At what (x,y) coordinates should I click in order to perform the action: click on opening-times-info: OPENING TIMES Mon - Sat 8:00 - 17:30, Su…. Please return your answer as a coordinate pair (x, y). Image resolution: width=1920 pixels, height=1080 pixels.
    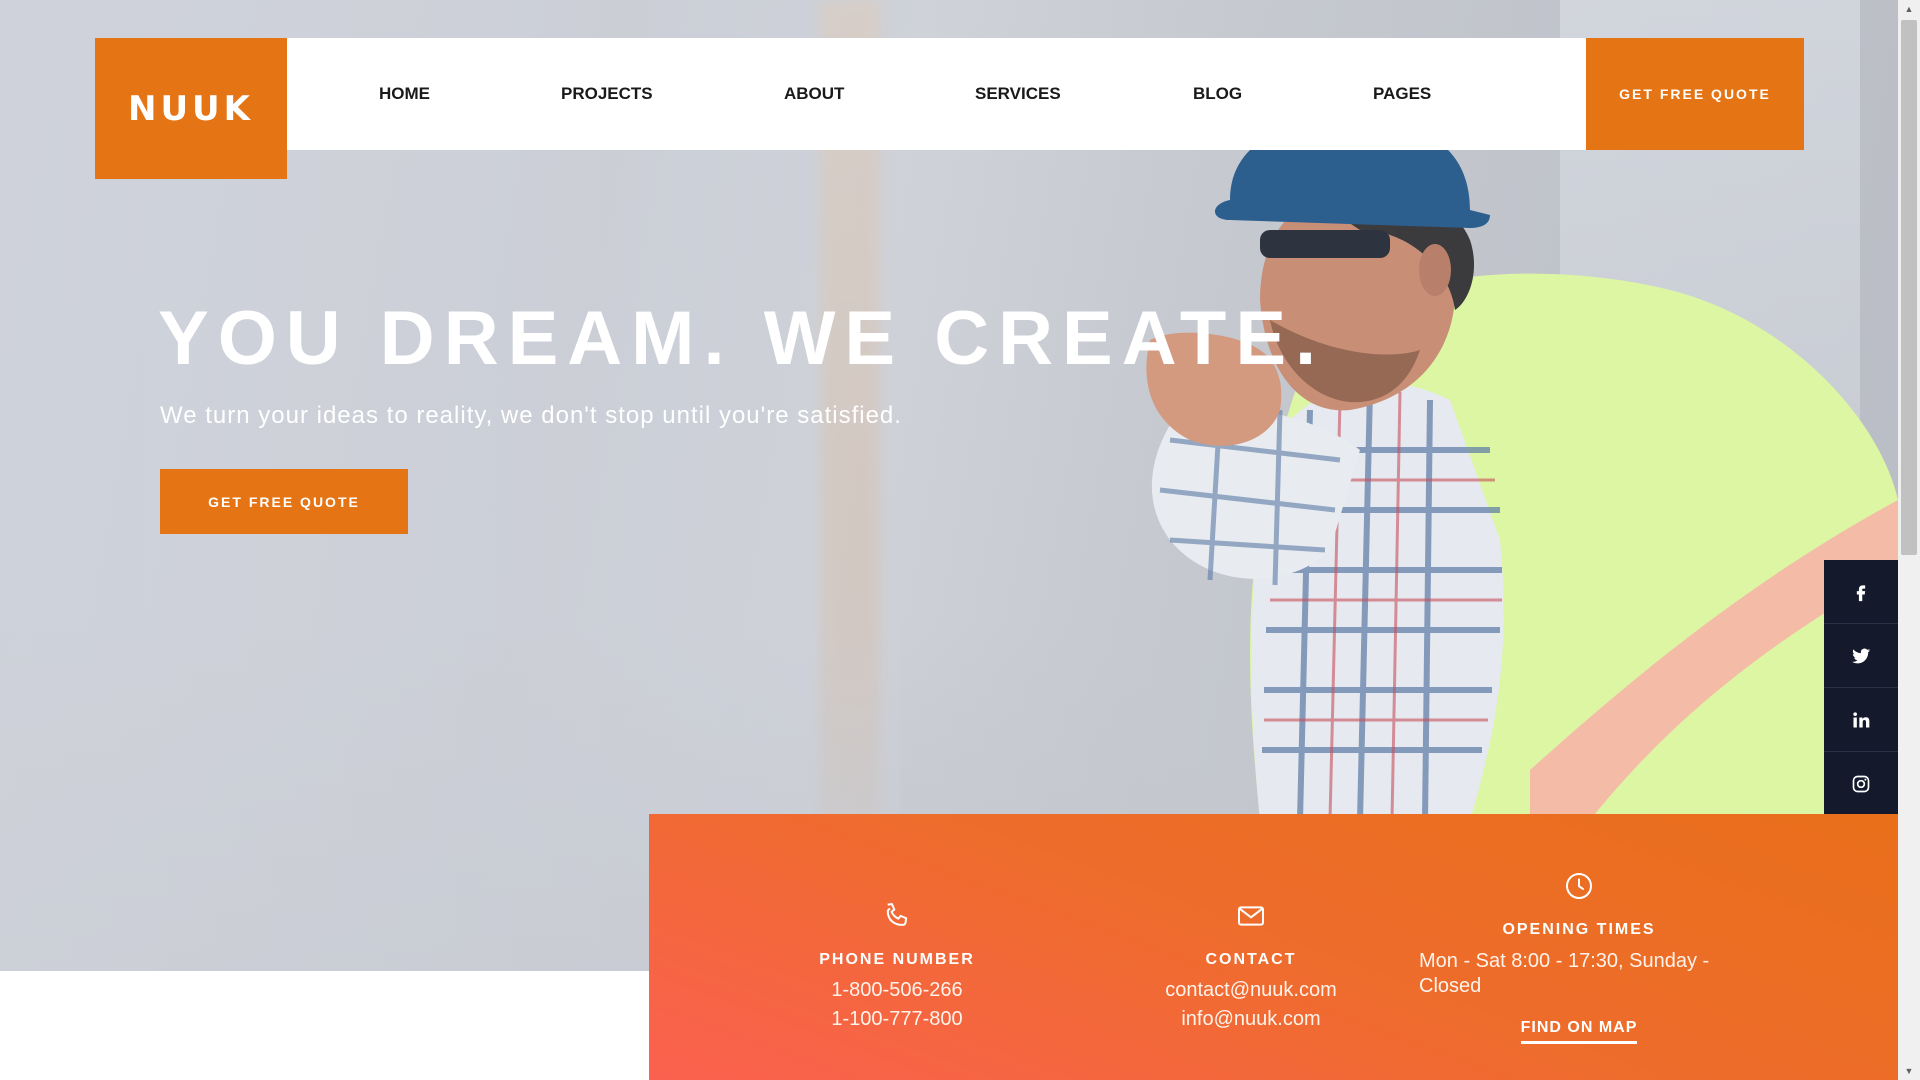
    Looking at the image, I should click on (1579, 957).